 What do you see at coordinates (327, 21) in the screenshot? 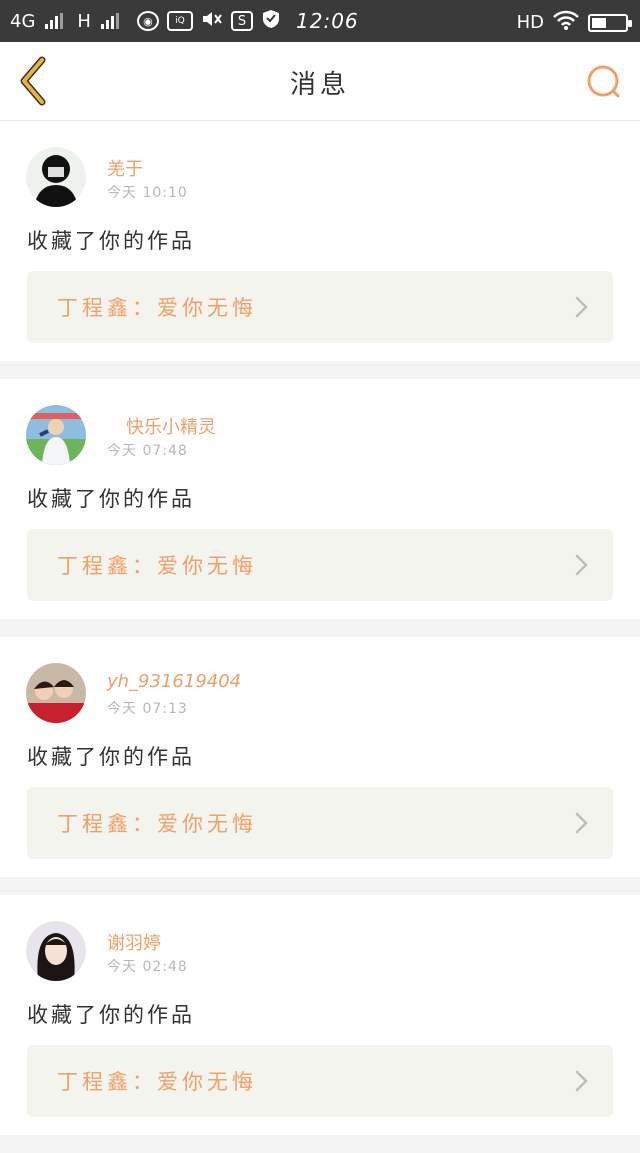
I see `status-time: 12:06` at bounding box center [327, 21].